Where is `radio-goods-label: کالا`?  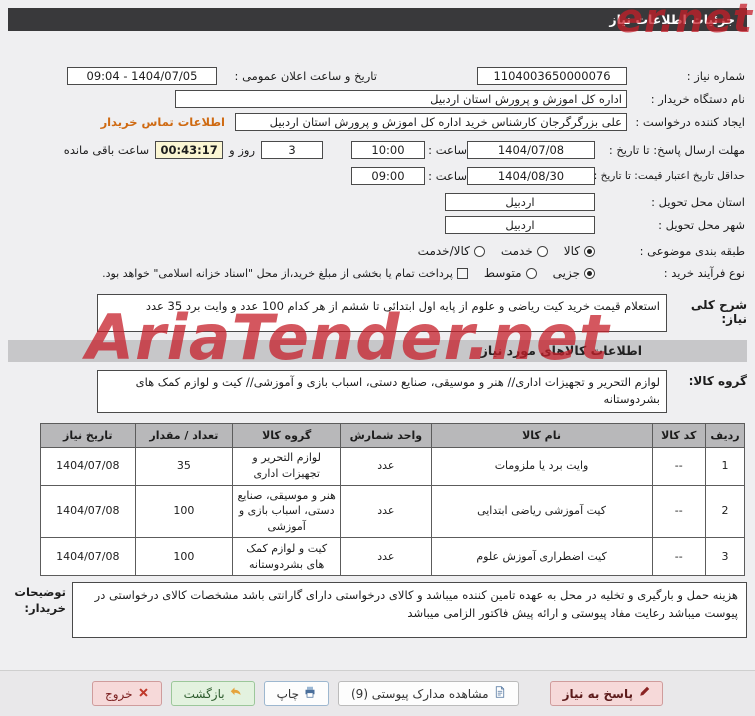
radio-goods-label: کالا is located at coordinates (571, 251).